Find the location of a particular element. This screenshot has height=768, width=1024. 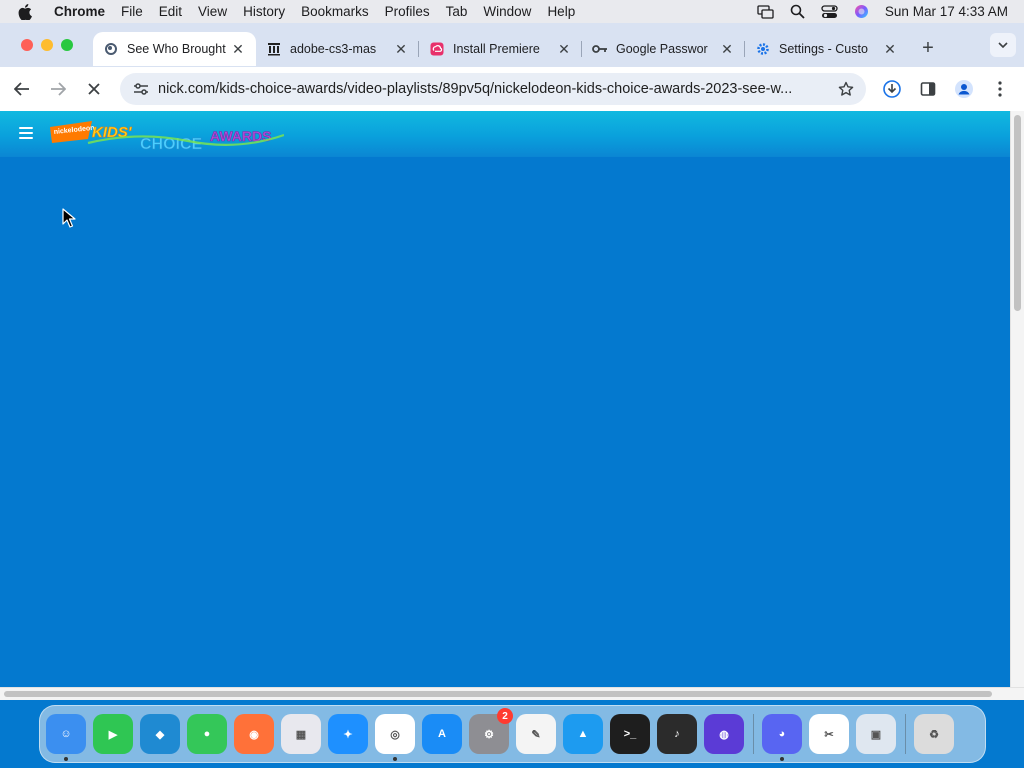

menu-file: File is located at coordinates (132, 11).